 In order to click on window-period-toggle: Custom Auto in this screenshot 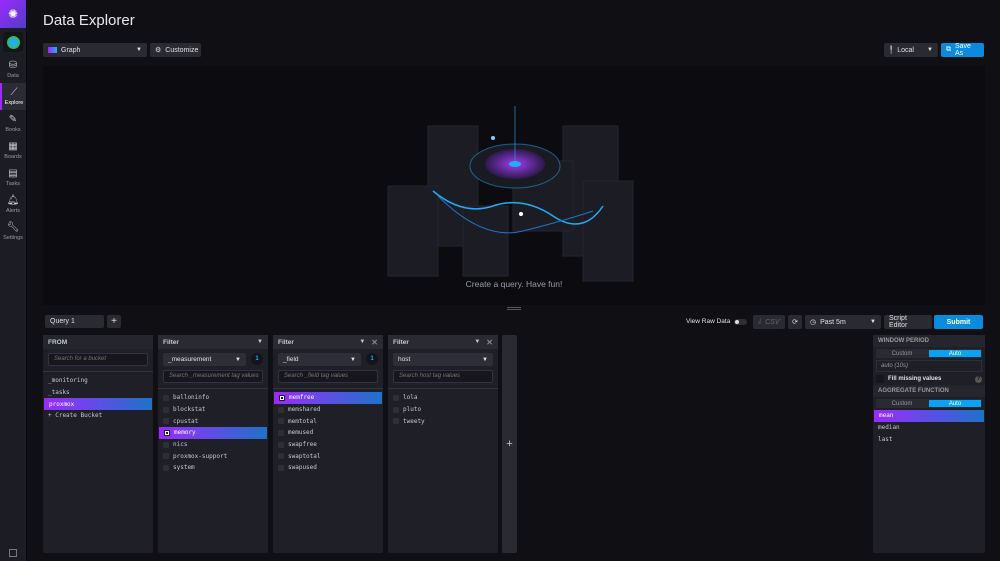, I will do `click(929, 353)`.